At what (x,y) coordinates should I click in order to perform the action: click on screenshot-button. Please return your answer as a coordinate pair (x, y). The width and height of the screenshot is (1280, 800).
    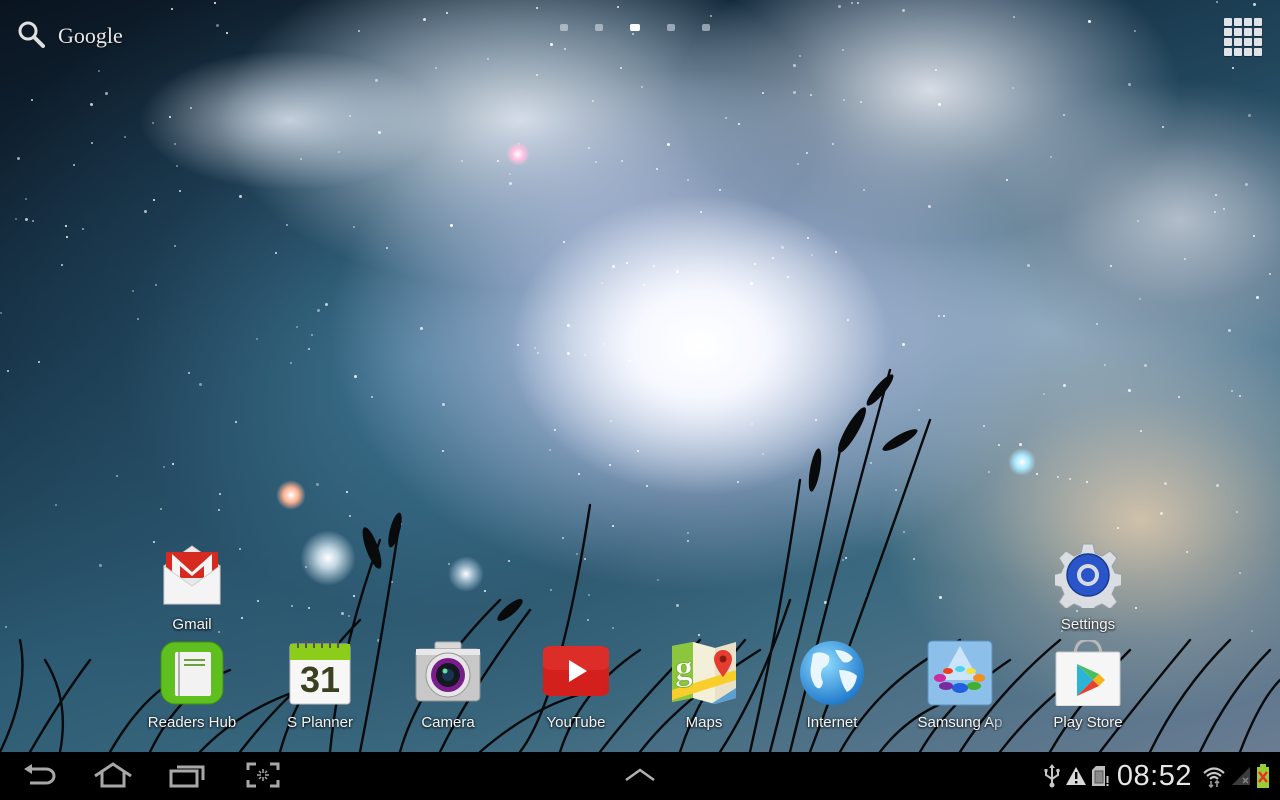
    Looking at the image, I should click on (263, 777).